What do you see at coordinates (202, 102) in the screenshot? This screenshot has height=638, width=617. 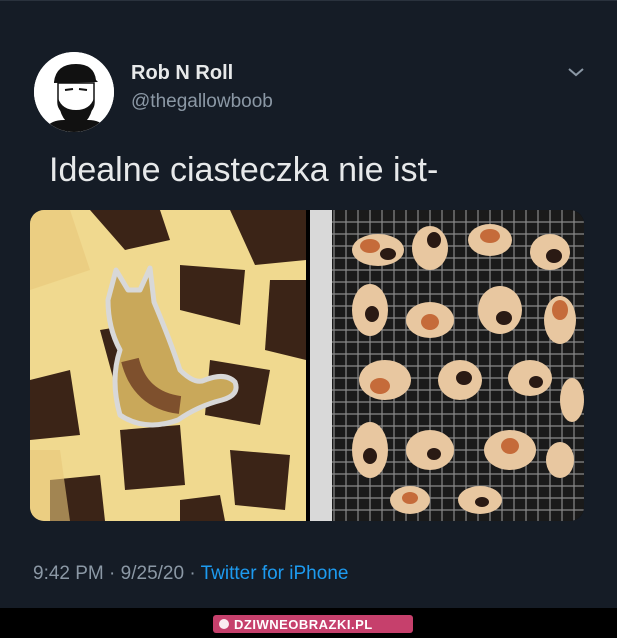 I see `author-handle: @thegallowboob` at bounding box center [202, 102].